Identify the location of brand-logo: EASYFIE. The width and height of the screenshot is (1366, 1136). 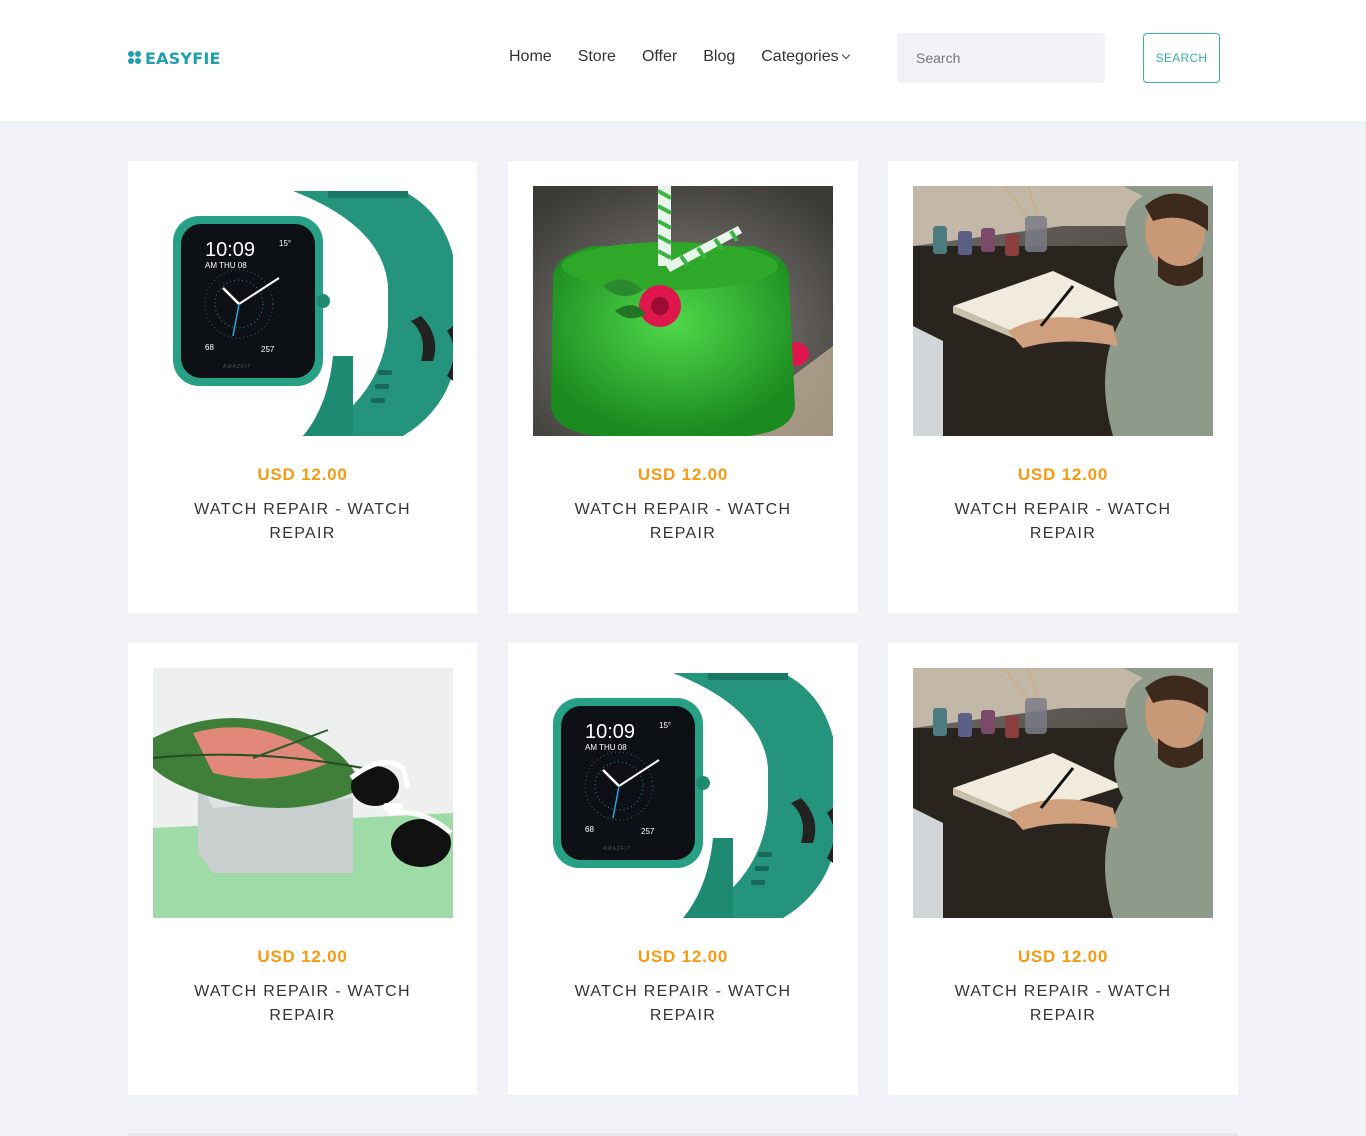
(174, 58).